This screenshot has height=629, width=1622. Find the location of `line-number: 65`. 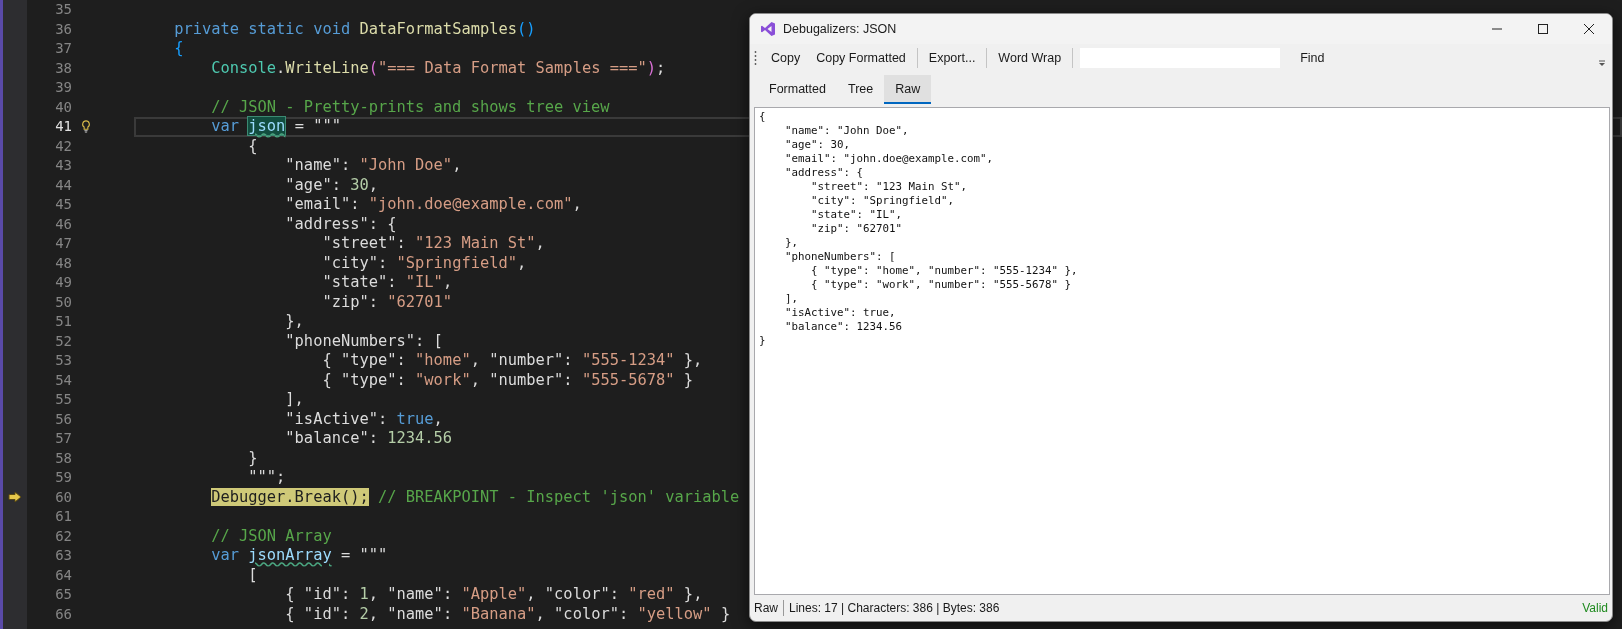

line-number: 65 is located at coordinates (63, 594).